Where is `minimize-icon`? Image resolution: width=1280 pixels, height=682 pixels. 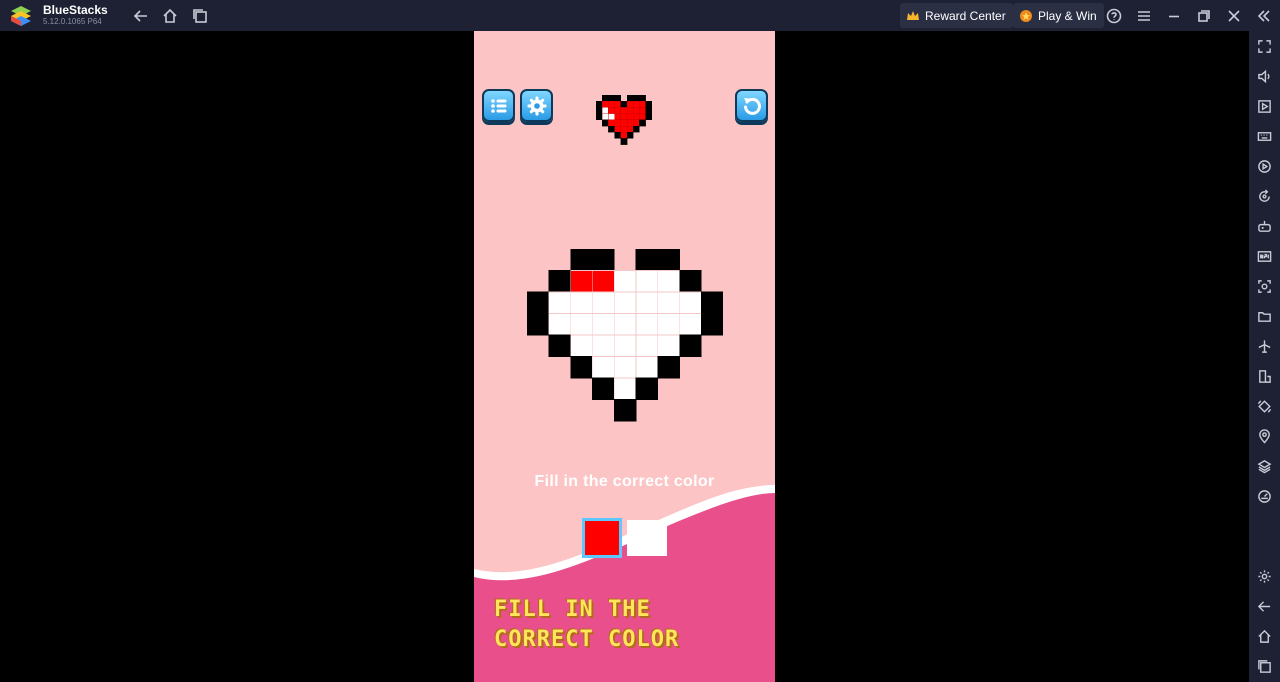 minimize-icon is located at coordinates (1174, 16).